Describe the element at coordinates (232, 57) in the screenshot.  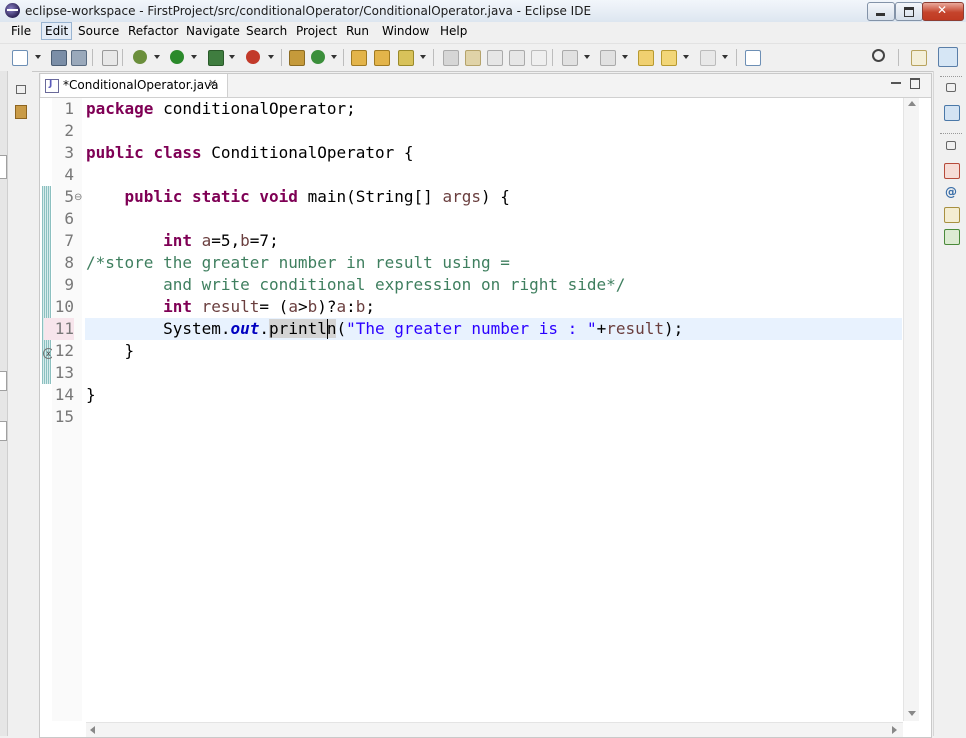
I see `coverage-dropdown-icon` at that location.